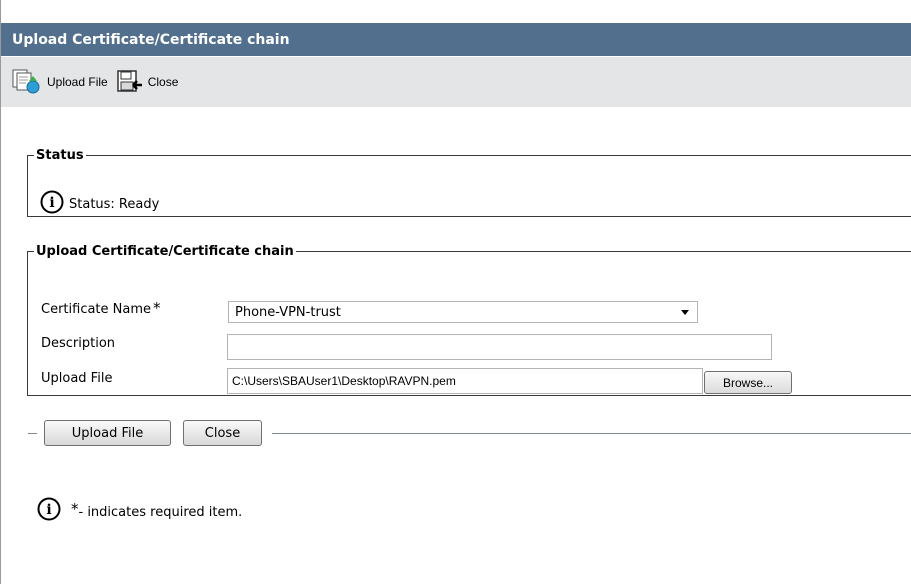  Describe the element at coordinates (78, 343) in the screenshot. I see `description-label: Description` at that location.